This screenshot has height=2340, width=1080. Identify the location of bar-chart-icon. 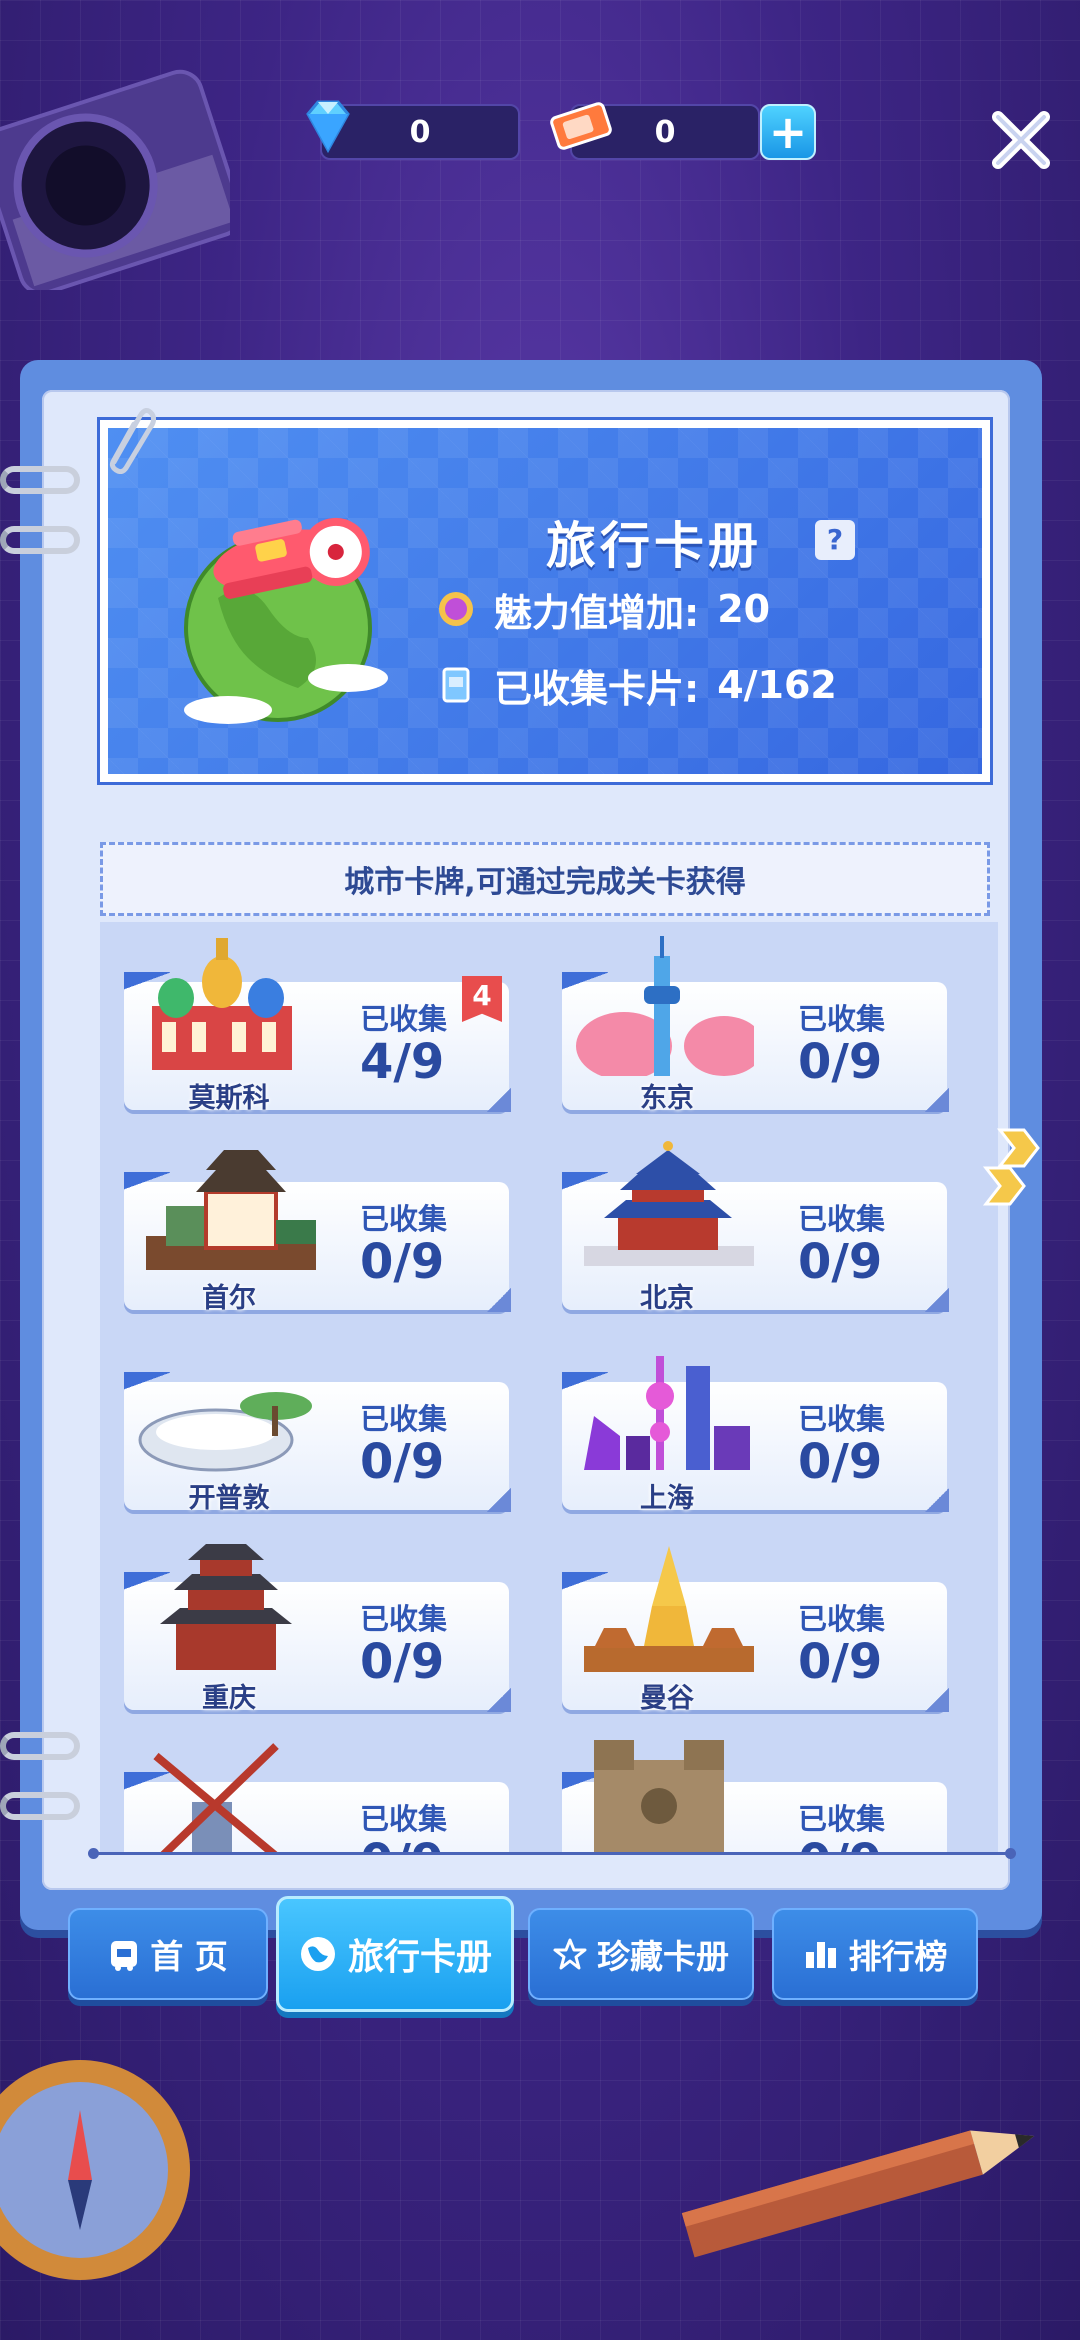
(820, 1955).